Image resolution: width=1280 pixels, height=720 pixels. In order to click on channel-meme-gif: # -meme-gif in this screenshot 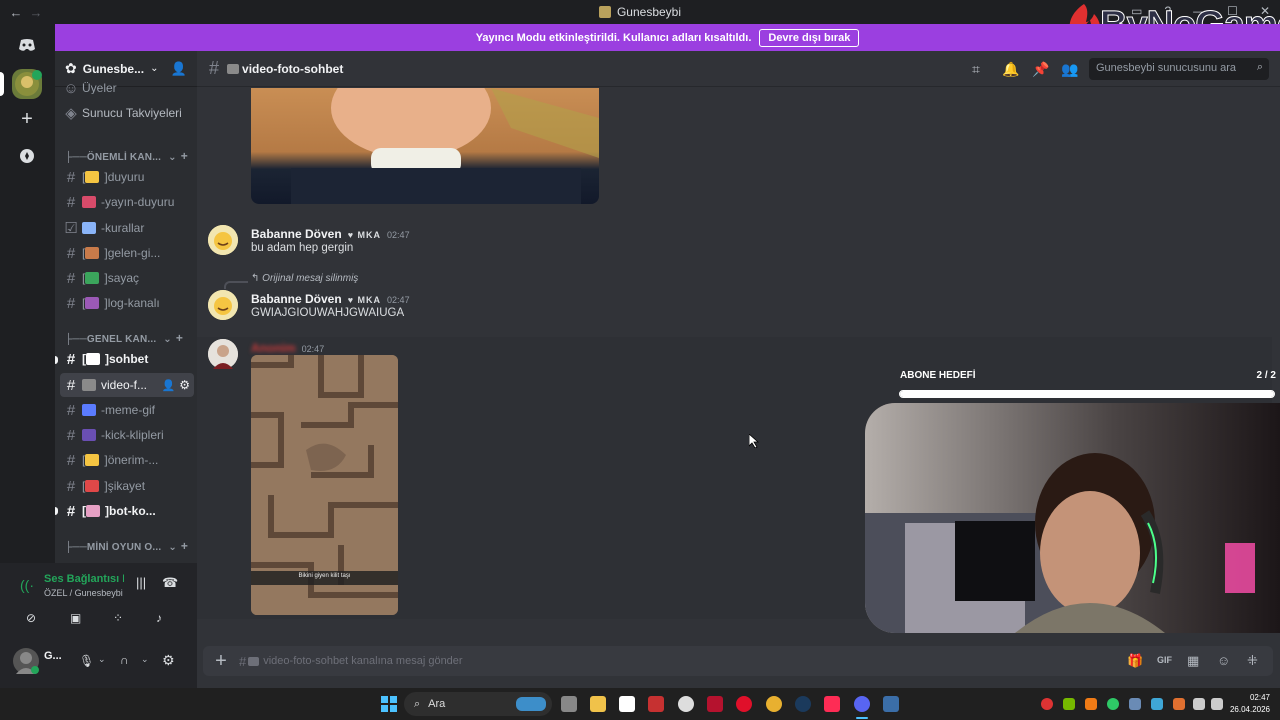, I will do `click(126, 410)`.